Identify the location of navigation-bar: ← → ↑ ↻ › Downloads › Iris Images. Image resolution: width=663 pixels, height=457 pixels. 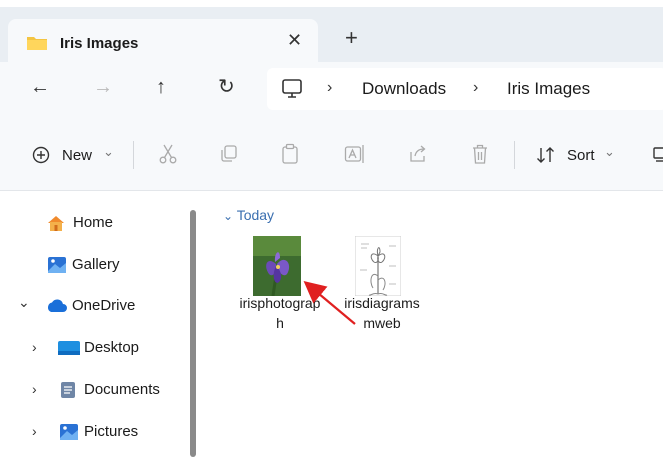
(331, 89).